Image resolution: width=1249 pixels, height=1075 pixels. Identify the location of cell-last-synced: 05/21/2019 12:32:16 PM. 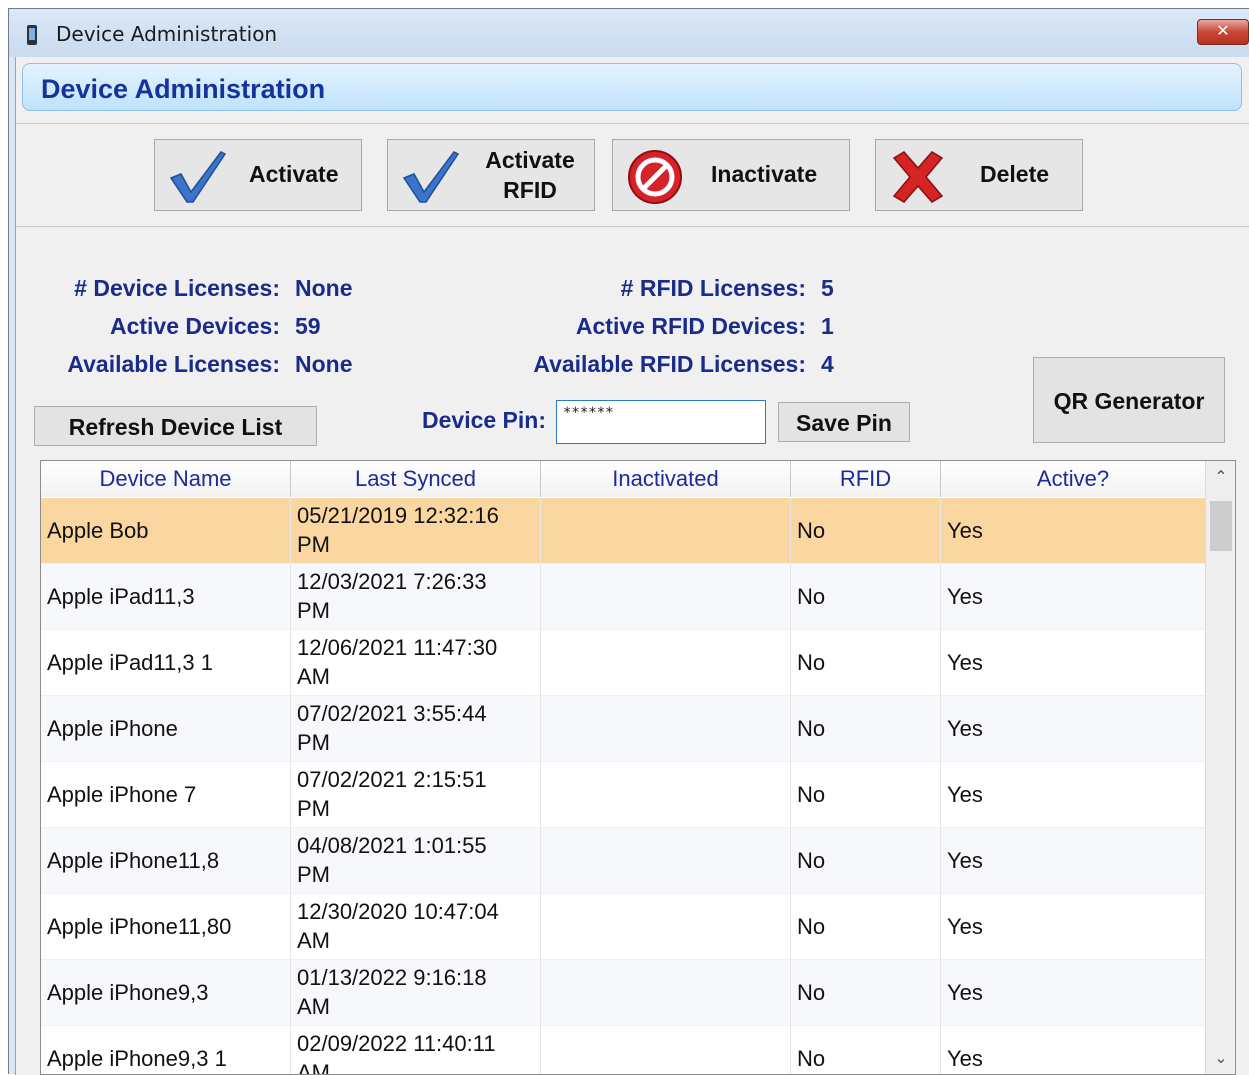
(416, 531).